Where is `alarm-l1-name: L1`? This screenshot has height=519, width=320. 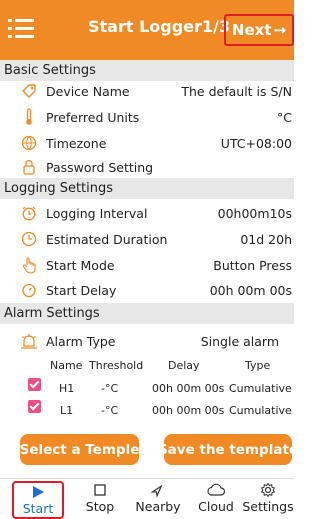 alarm-l1-name: L1 is located at coordinates (67, 410).